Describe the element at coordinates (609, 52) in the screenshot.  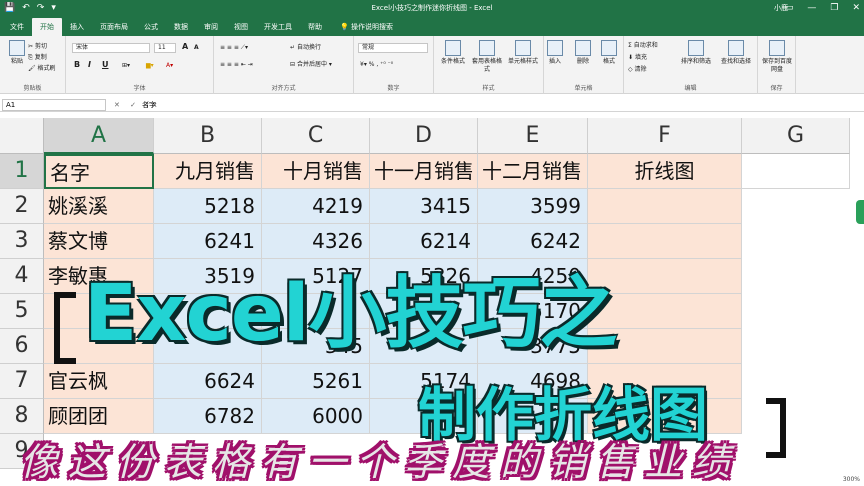
I see `format-cells-button: 格式` at that location.